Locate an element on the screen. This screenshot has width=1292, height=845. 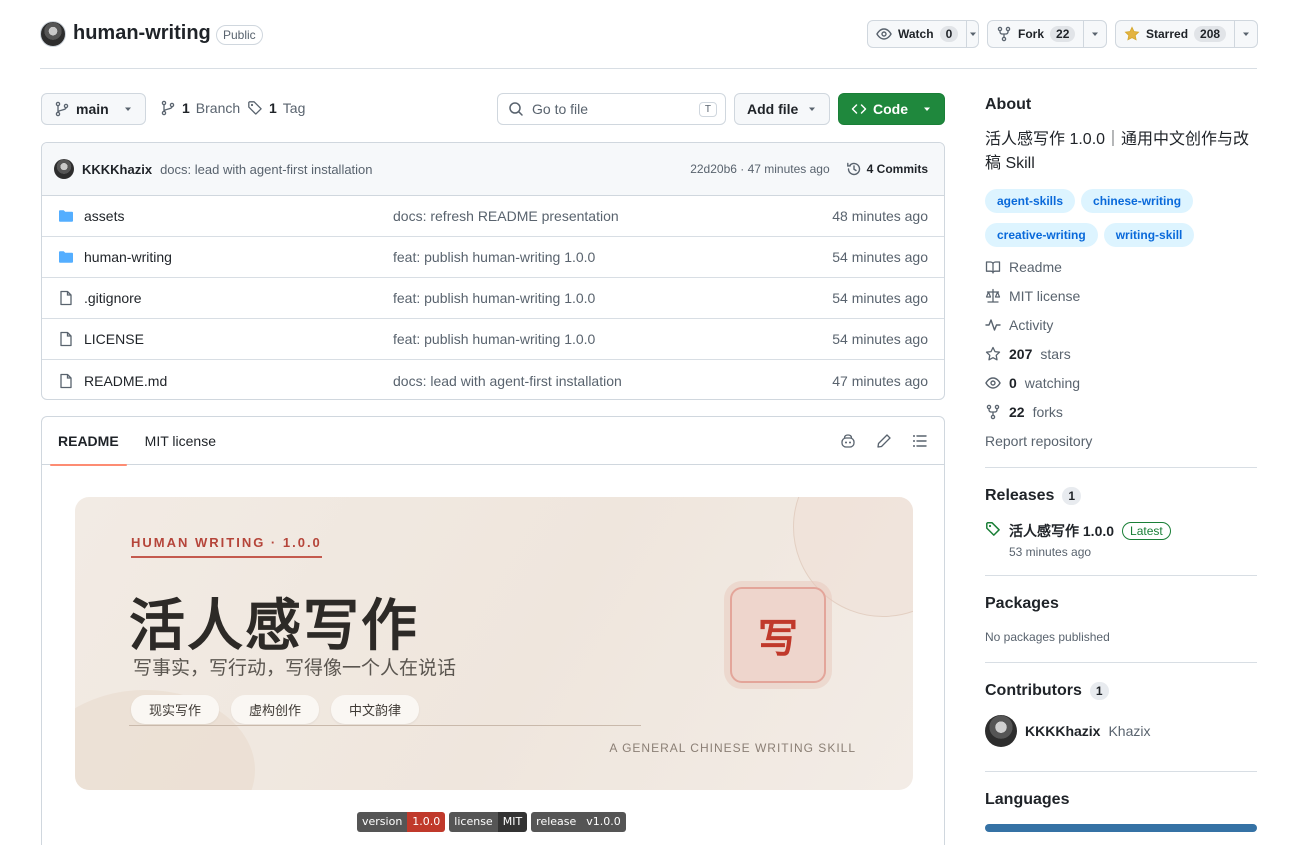
watch-button: Watch 0 is located at coordinates (923, 34).